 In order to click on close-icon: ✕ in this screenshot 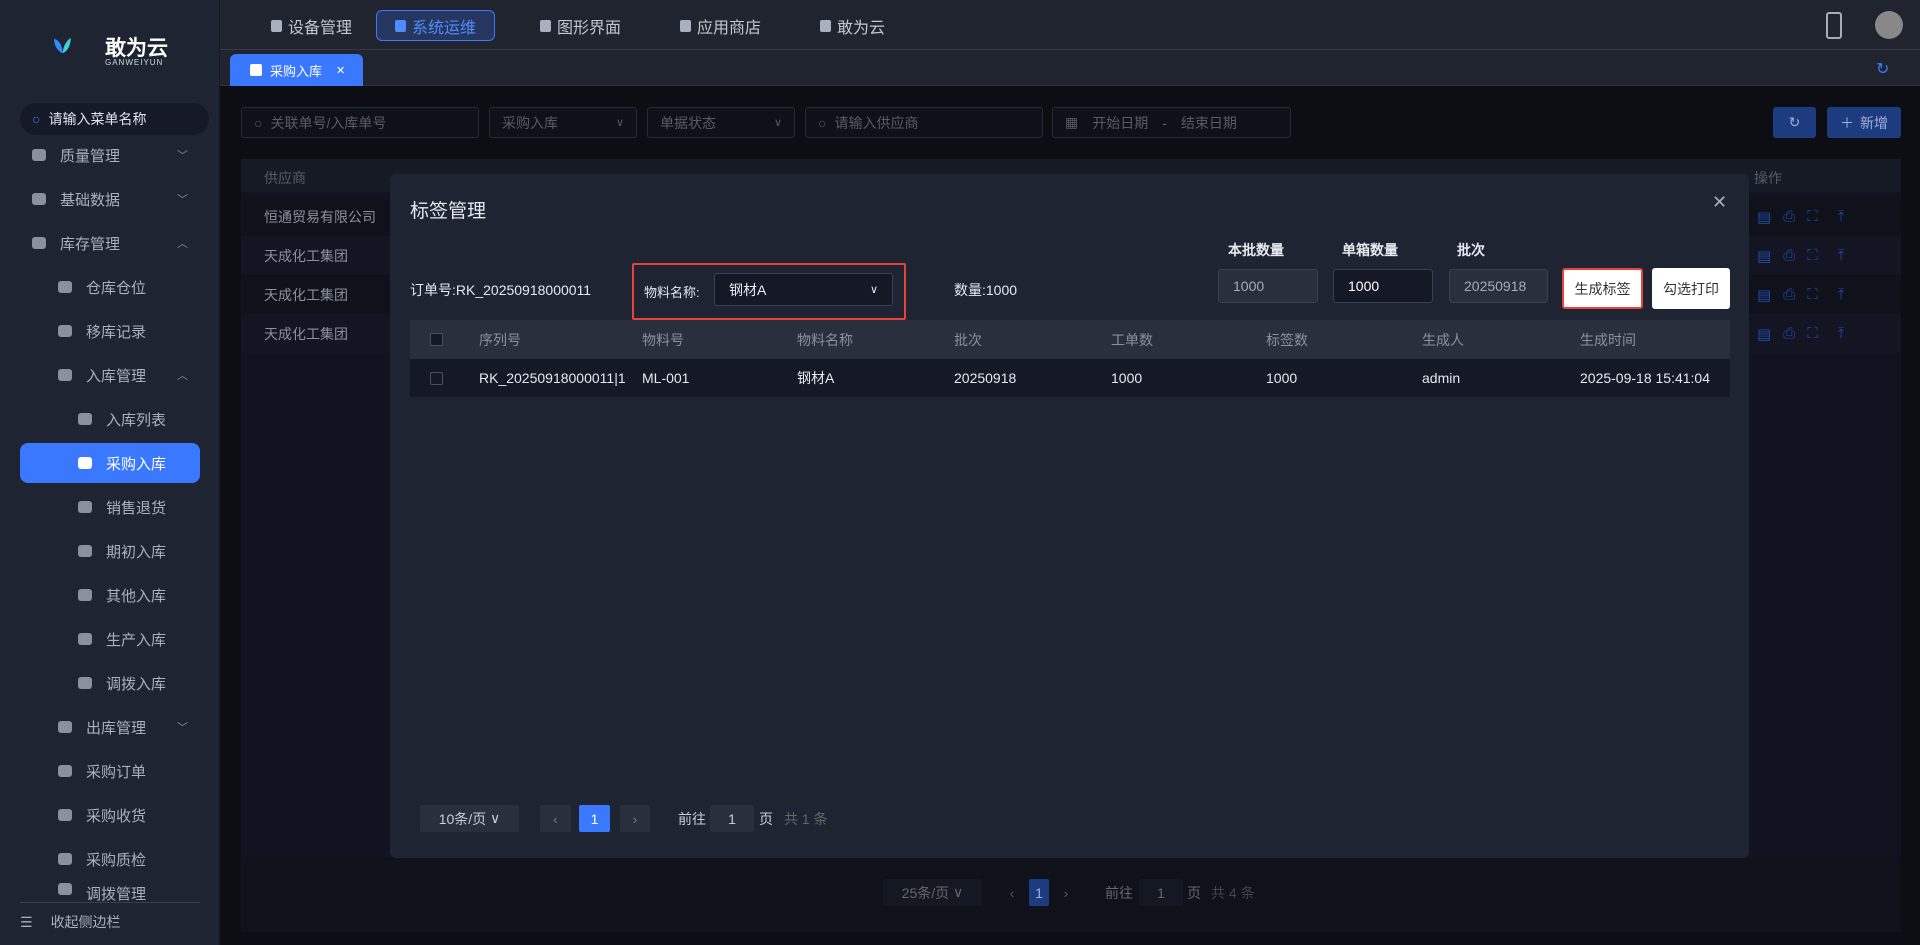, I will do `click(1719, 202)`.